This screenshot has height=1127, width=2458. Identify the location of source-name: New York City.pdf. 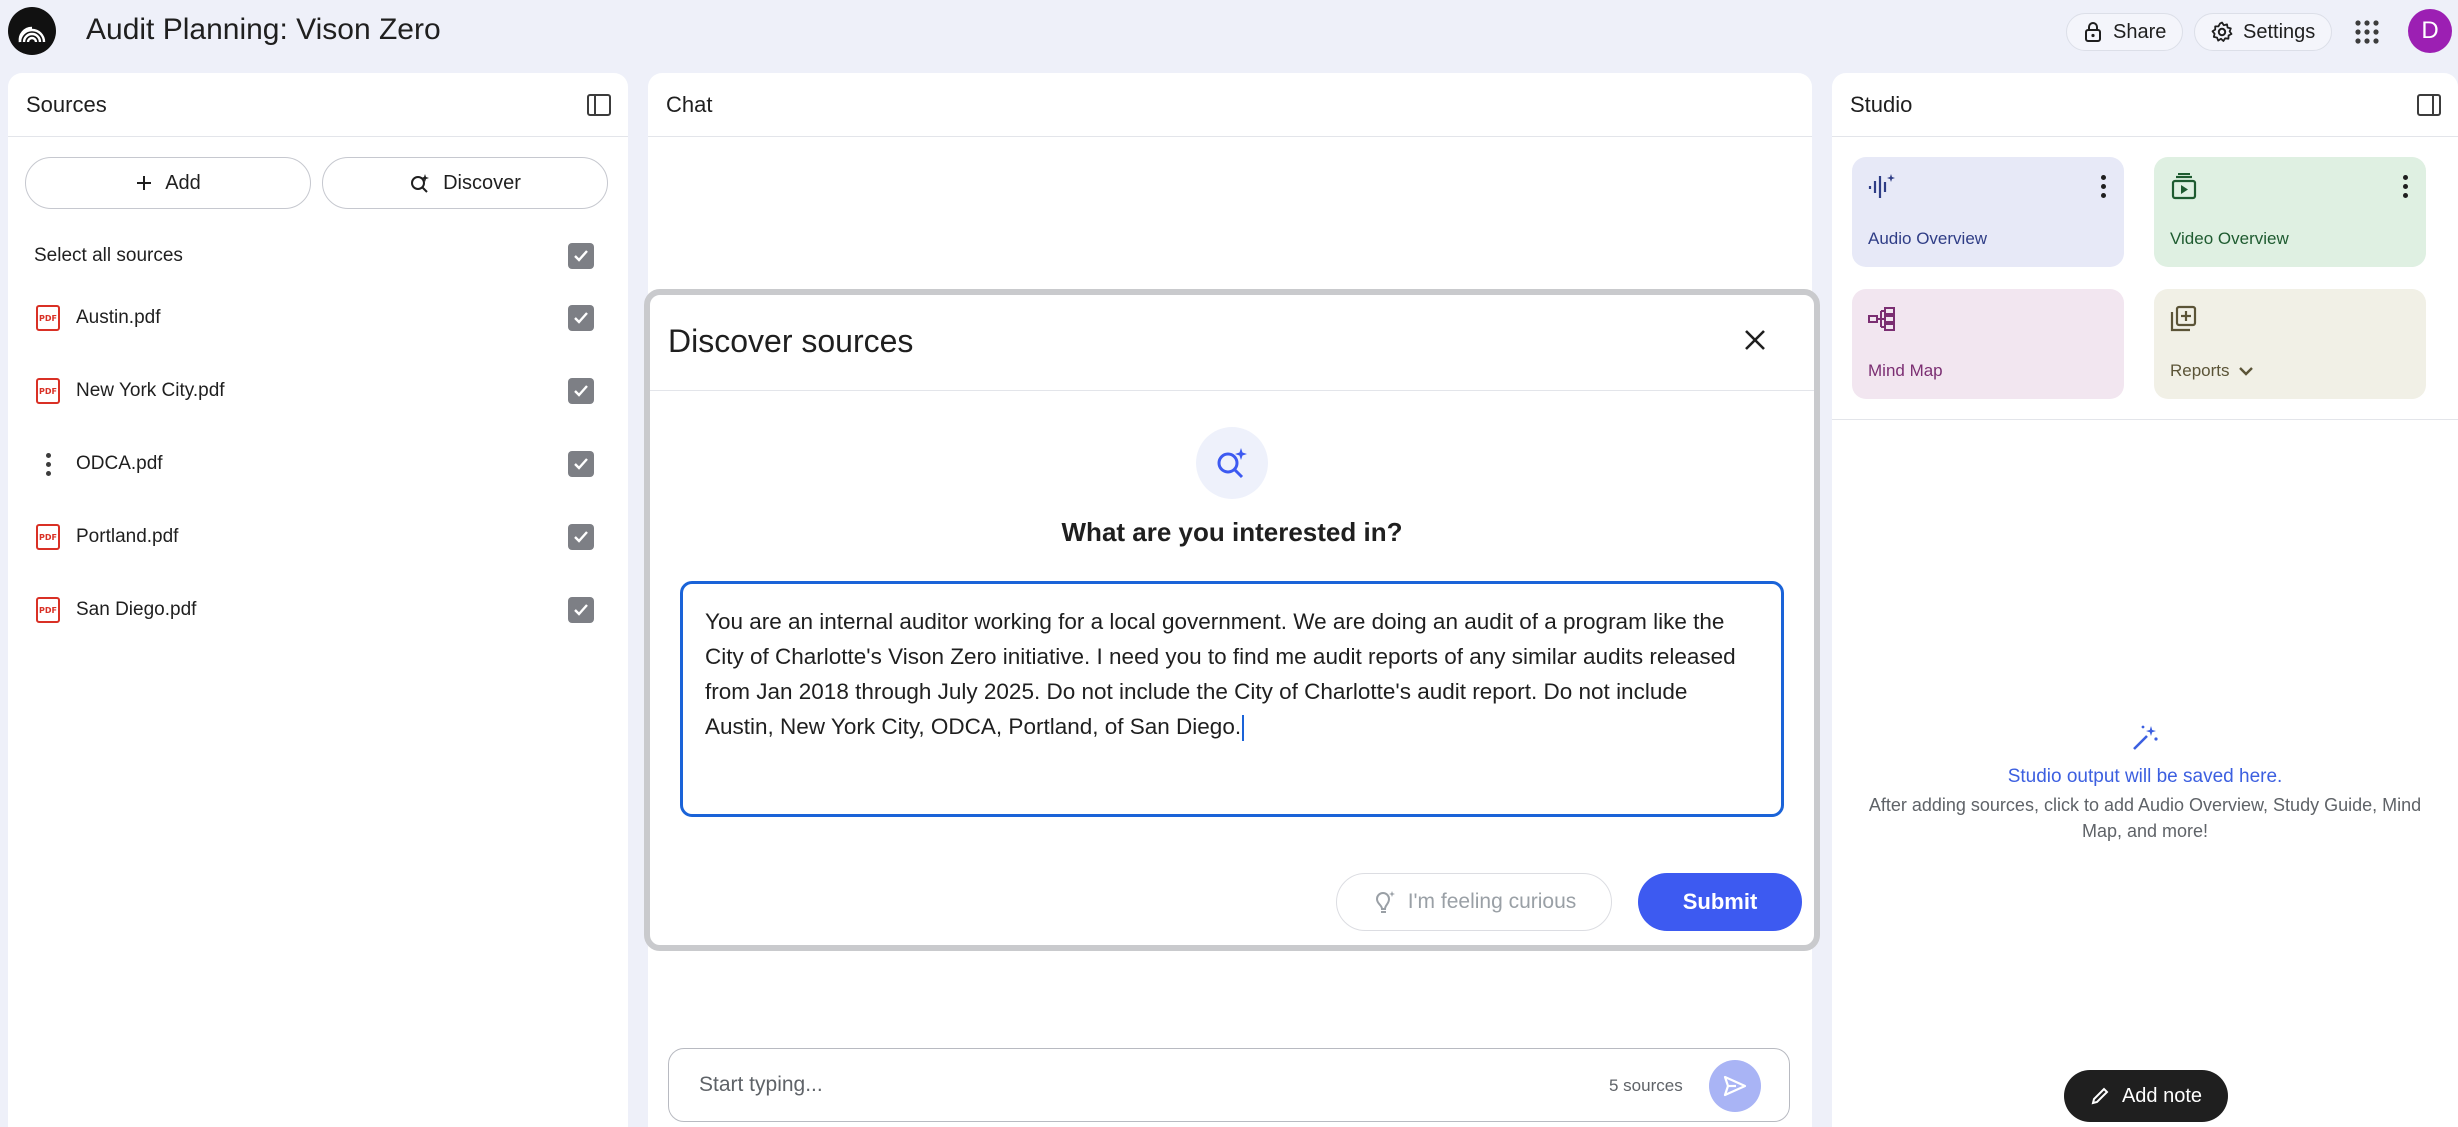
(150, 390).